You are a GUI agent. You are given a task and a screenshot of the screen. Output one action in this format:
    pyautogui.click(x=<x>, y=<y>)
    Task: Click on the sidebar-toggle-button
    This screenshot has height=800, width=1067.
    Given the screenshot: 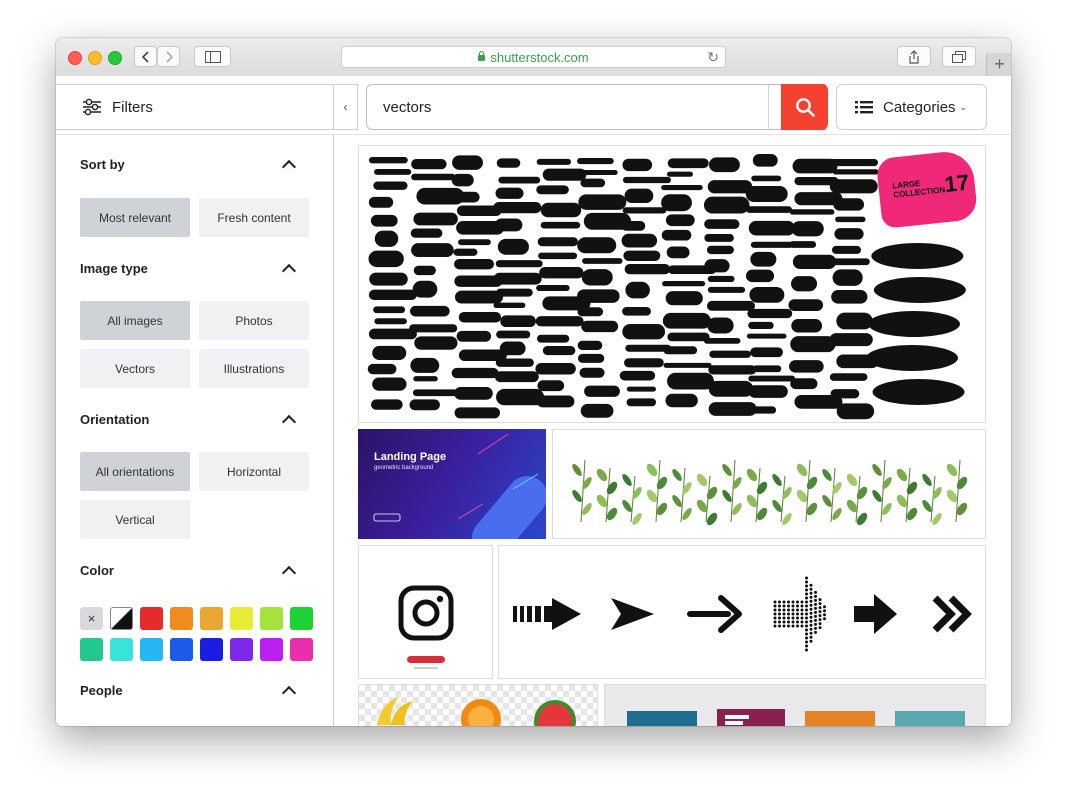 What is the action you would take?
    pyautogui.click(x=212, y=56)
    